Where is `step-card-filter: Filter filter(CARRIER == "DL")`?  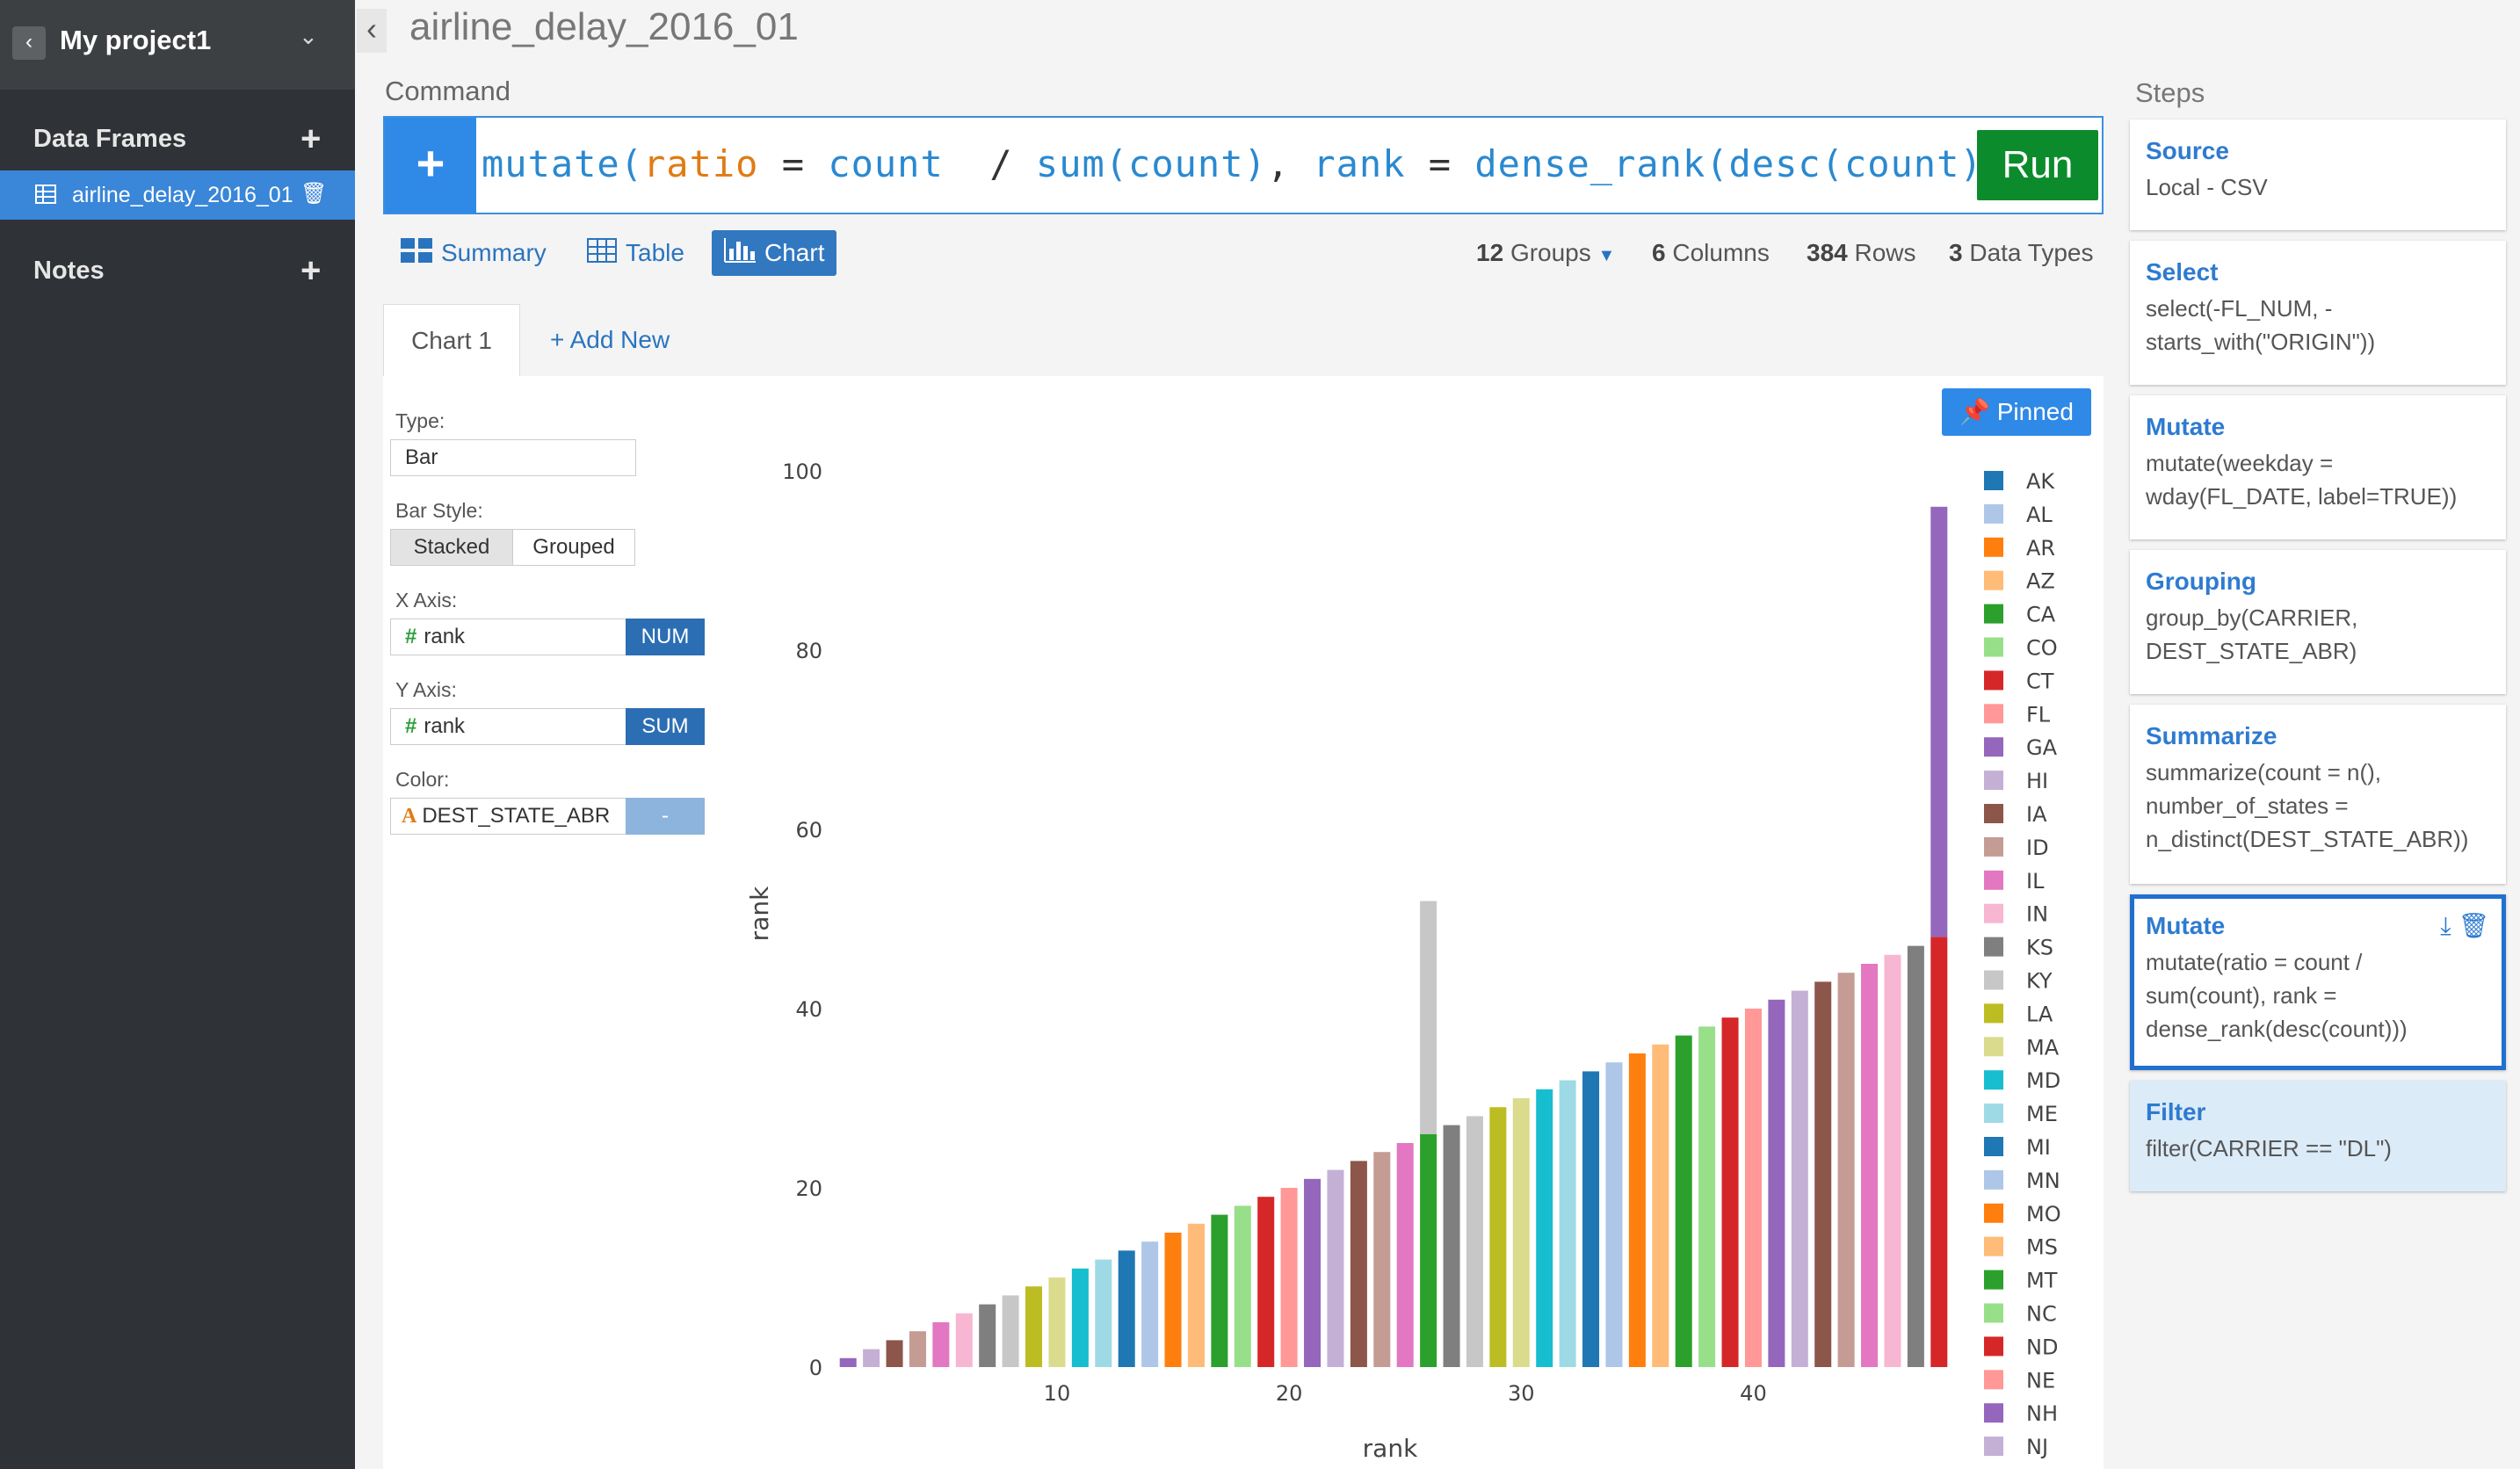 step-card-filter: Filter filter(CARRIER == "DL") is located at coordinates (2318, 1136).